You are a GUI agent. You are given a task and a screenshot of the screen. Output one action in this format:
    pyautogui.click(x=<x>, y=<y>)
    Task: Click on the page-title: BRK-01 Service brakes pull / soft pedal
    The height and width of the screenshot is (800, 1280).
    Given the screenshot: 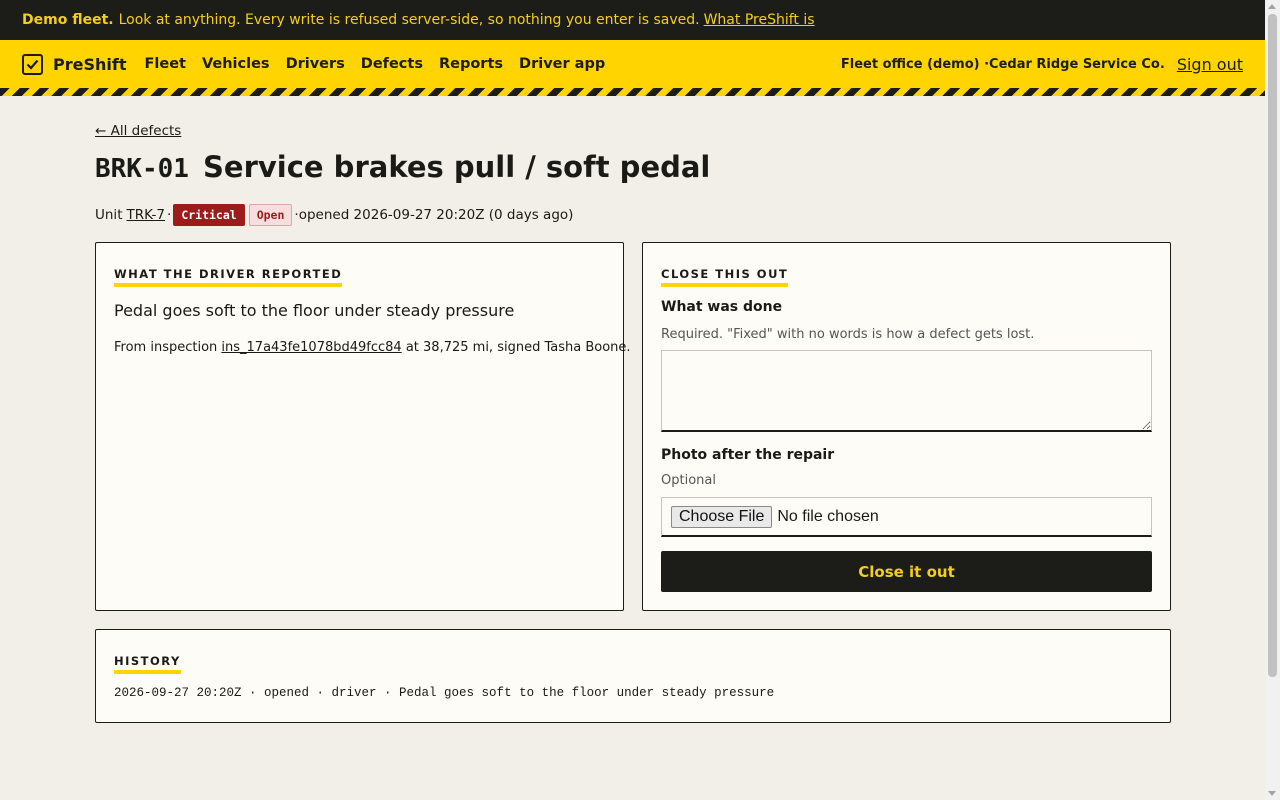 What is the action you would take?
    pyautogui.click(x=402, y=167)
    